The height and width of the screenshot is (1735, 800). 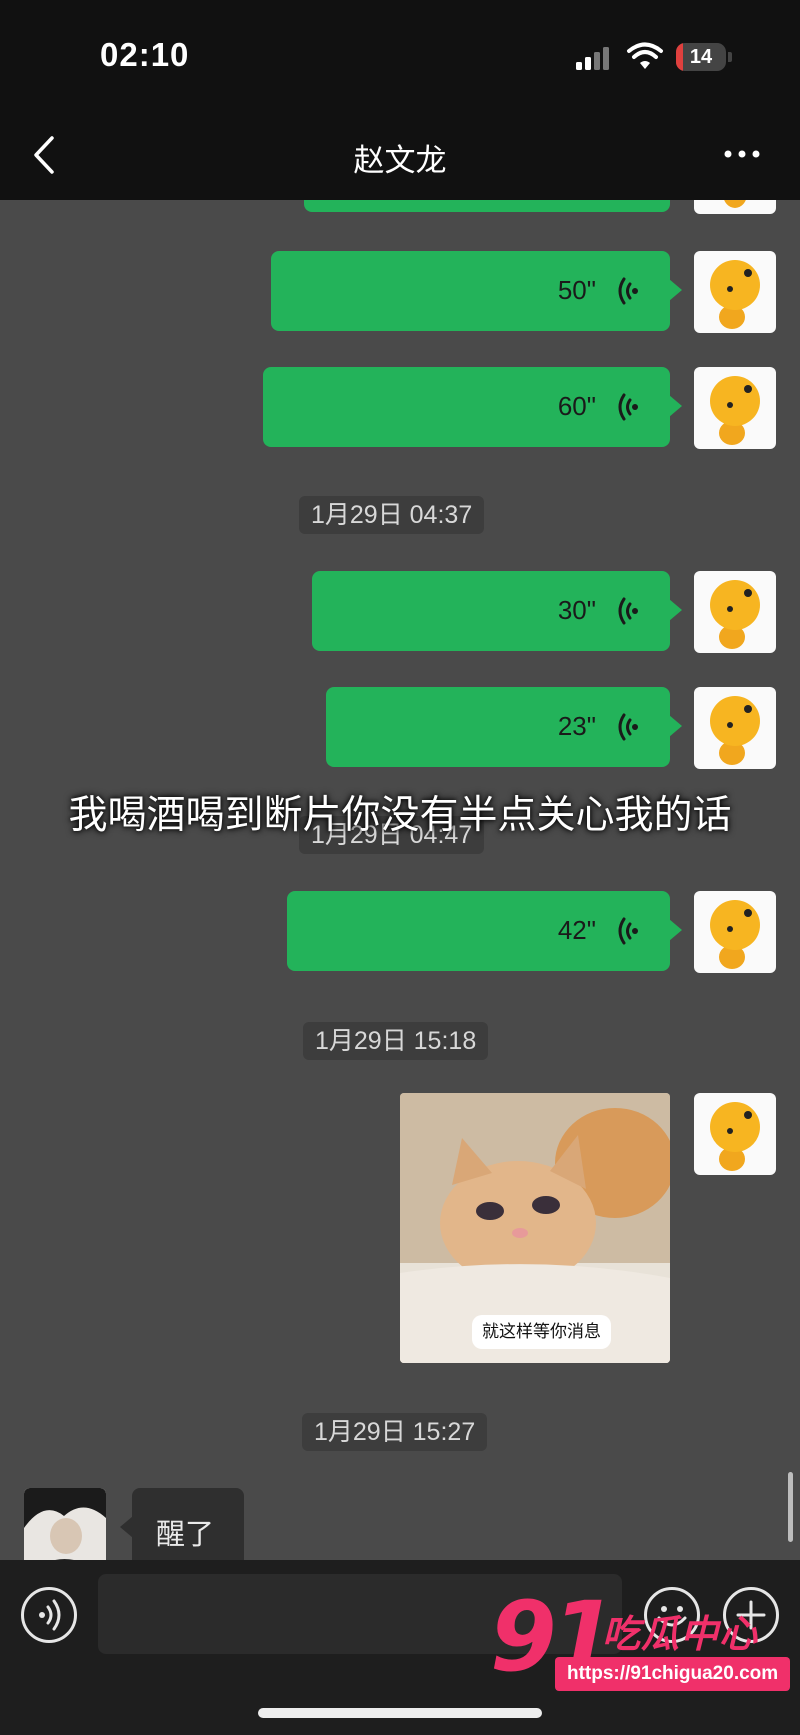 I want to click on overlay-caption: 我喝酒喝到断片你没有半点关心我的话, so click(x=400, y=815).